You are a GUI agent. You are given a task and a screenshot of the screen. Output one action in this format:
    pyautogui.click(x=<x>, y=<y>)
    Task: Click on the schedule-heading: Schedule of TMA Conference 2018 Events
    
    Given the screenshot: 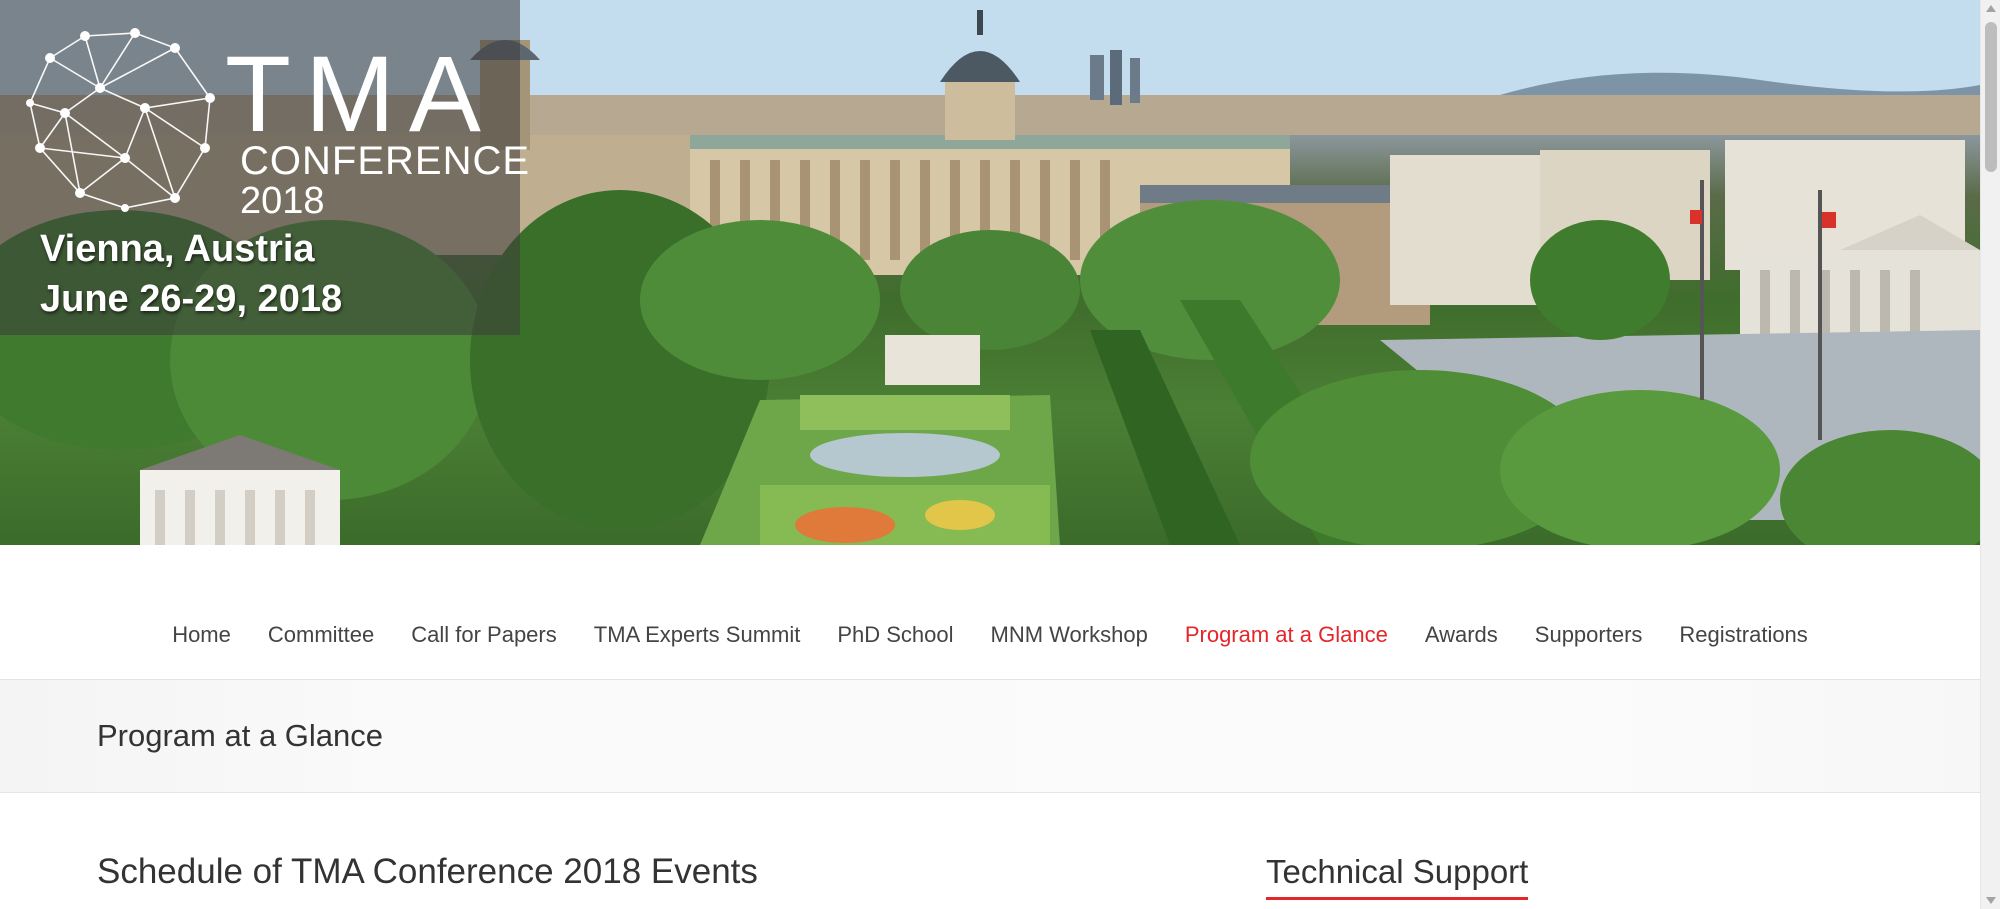 What is the action you would take?
    pyautogui.click(x=427, y=871)
    